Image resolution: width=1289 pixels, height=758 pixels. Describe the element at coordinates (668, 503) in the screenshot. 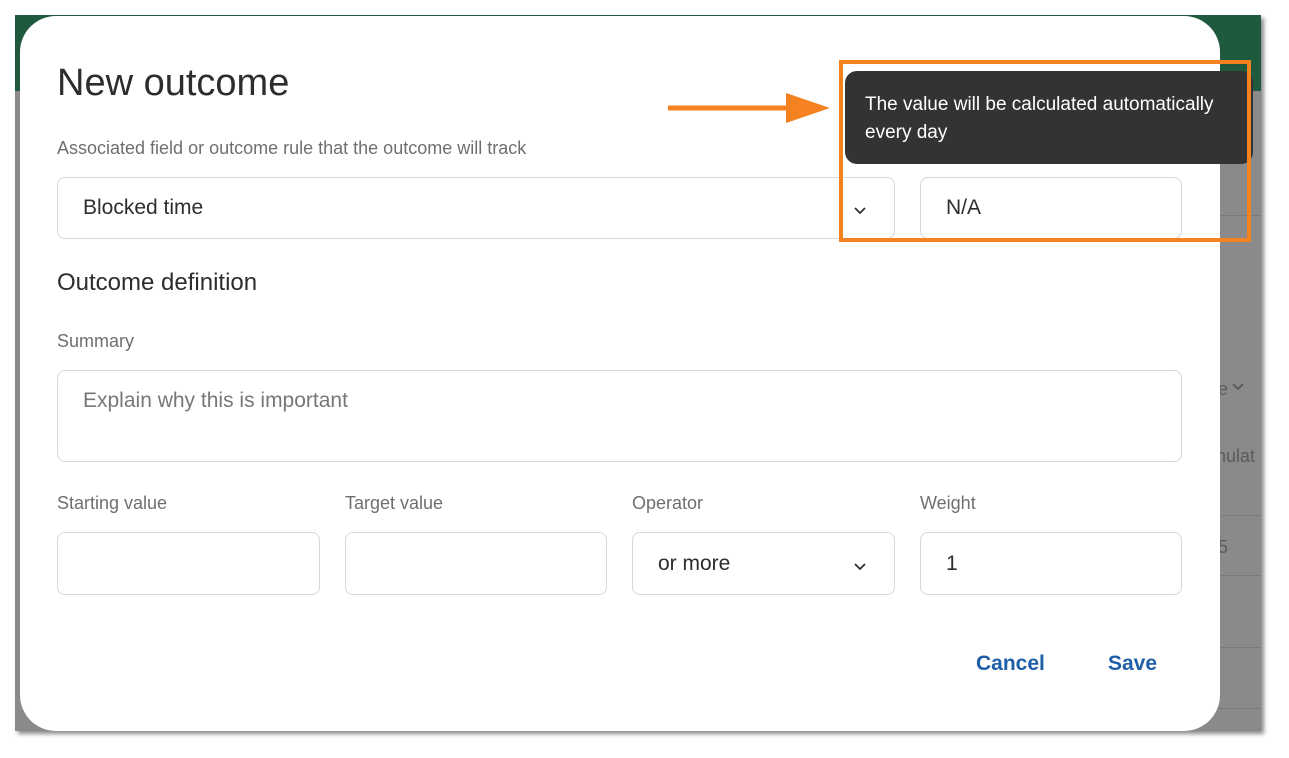

I see `operator-label: Operator` at that location.